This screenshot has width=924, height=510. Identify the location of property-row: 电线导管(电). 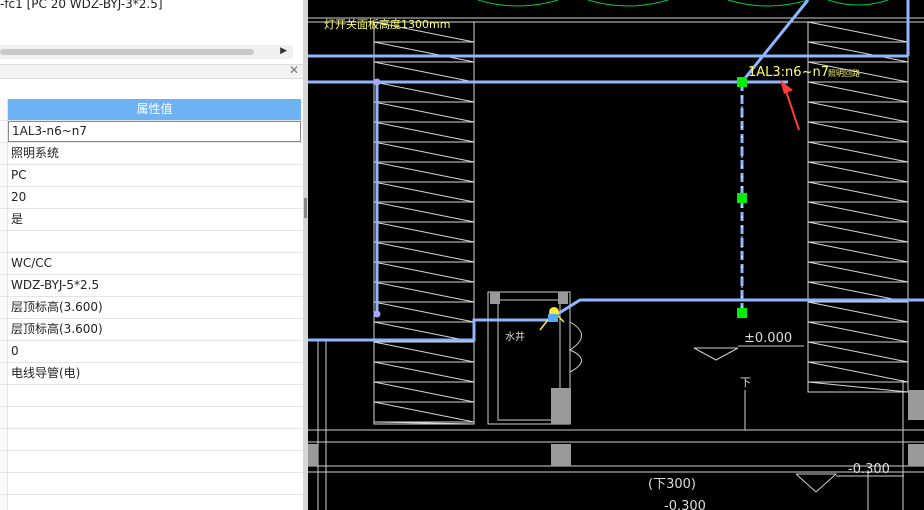
(151, 374).